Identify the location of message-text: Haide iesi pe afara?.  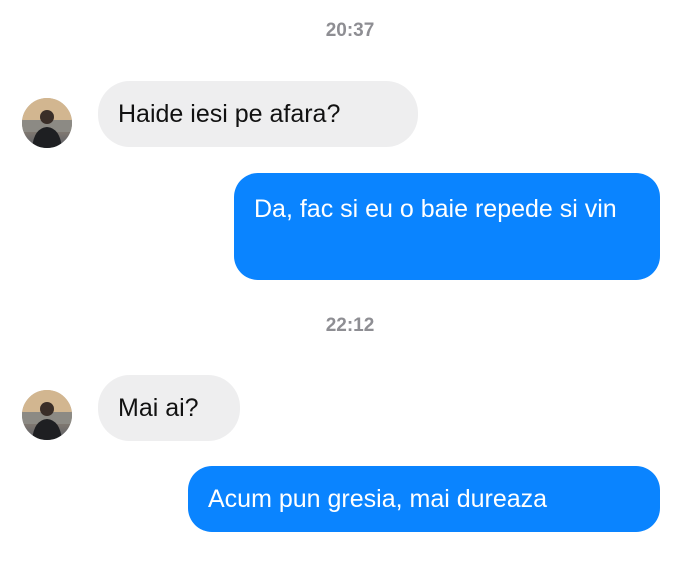
(229, 114).